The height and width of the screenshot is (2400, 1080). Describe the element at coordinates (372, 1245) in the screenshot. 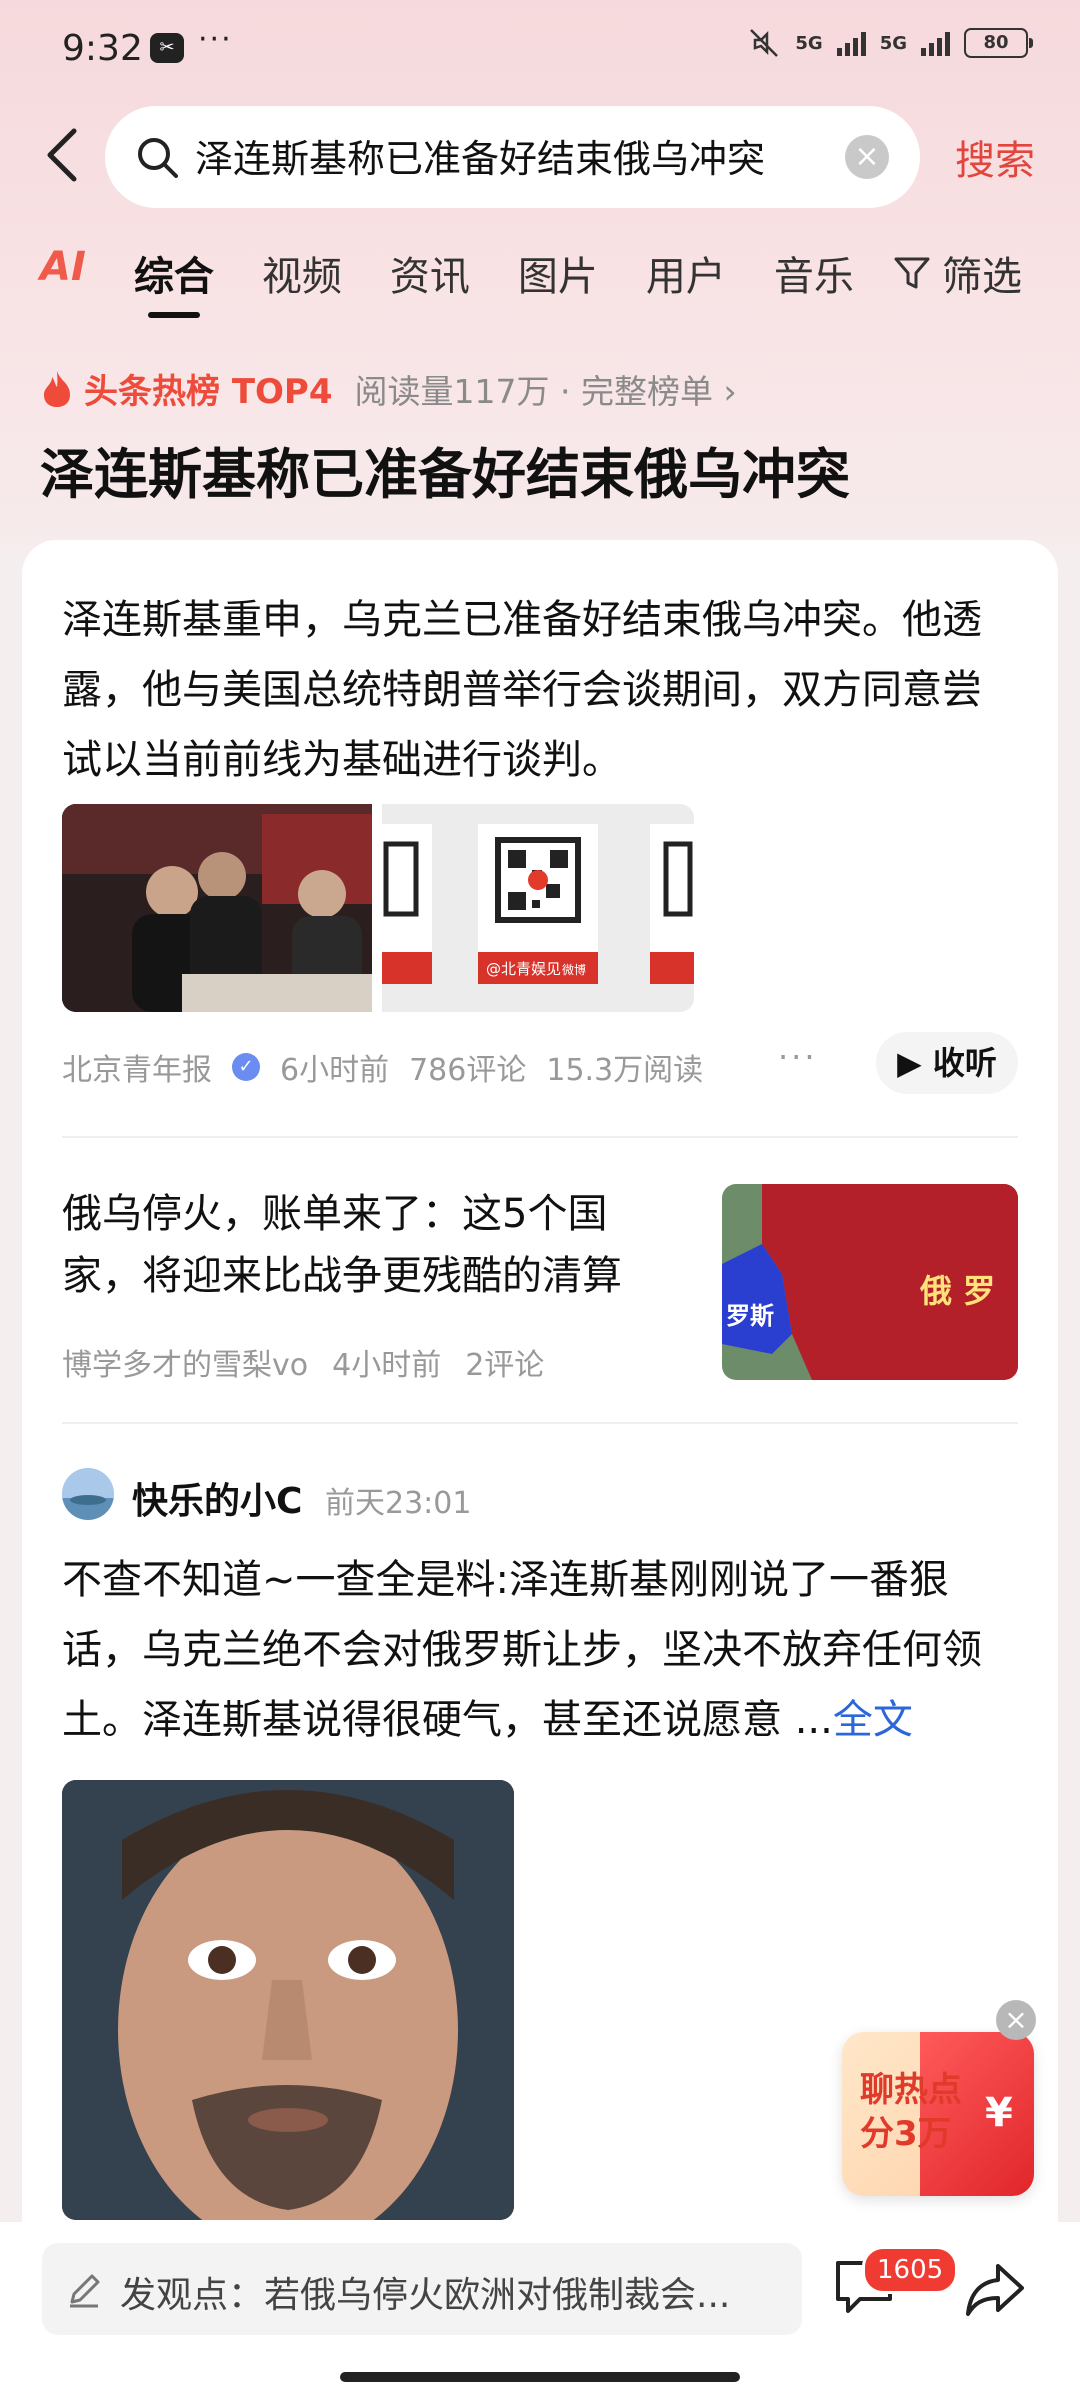

I see `article2-title: 俄乌停火，账单来了：这5个国家，将迎来比战争更残酷的清算` at that location.